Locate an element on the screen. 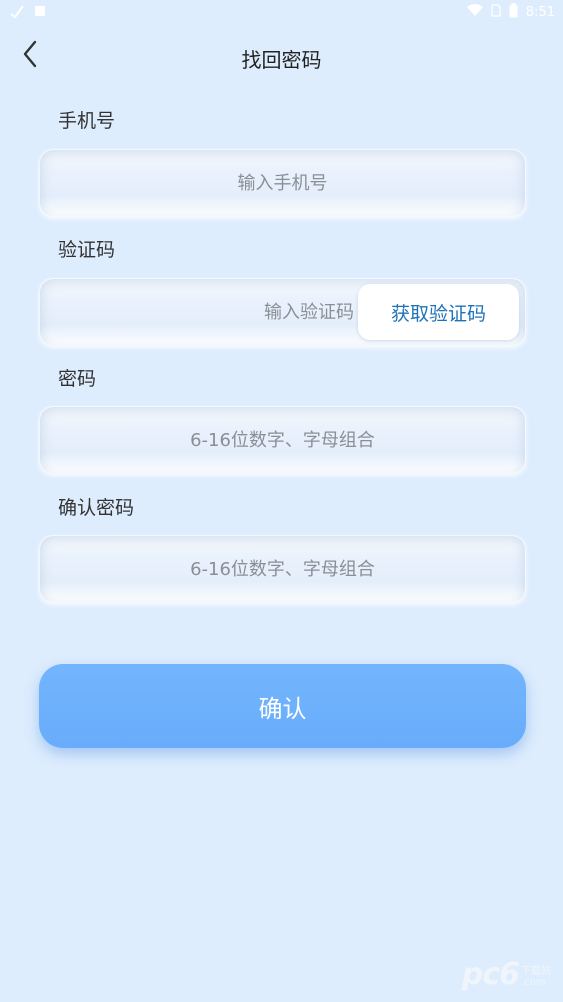 This screenshot has width=563, height=1002. nav-bar: 找回密码 is located at coordinates (281, 56).